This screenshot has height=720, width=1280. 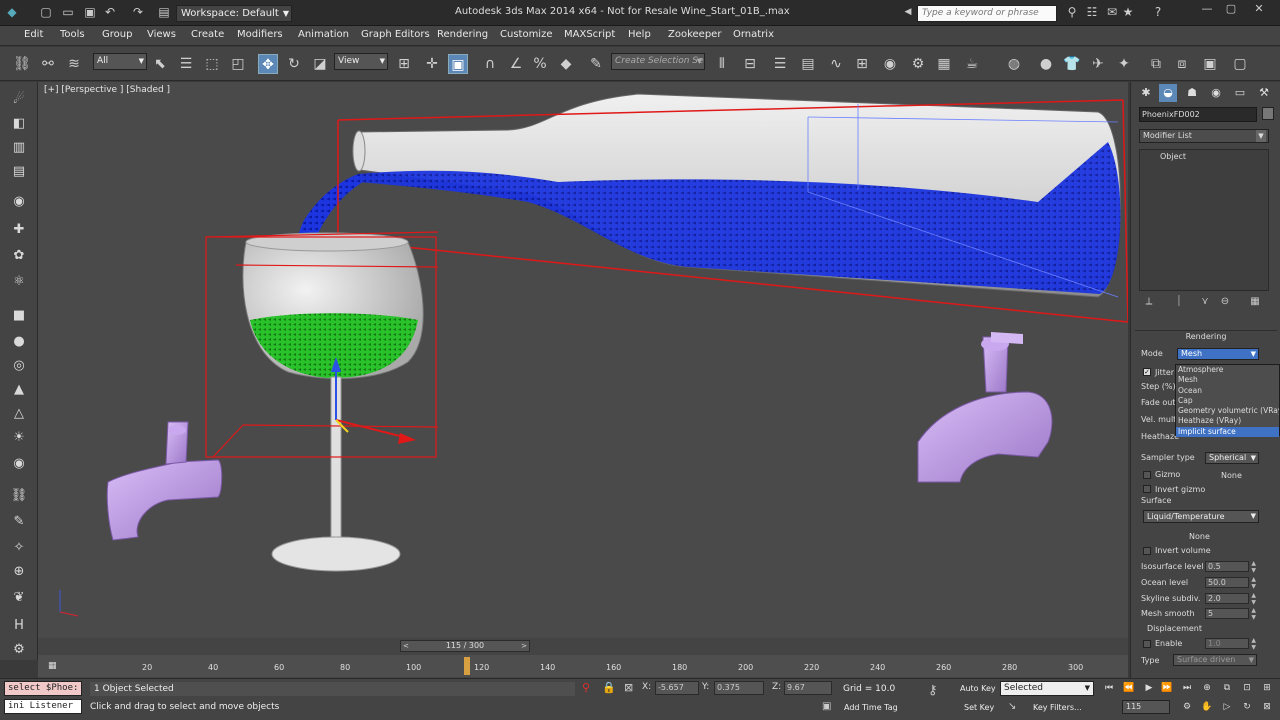 What do you see at coordinates (1192, 93) in the screenshot?
I see `hierarchy-tab-icon: ☗` at bounding box center [1192, 93].